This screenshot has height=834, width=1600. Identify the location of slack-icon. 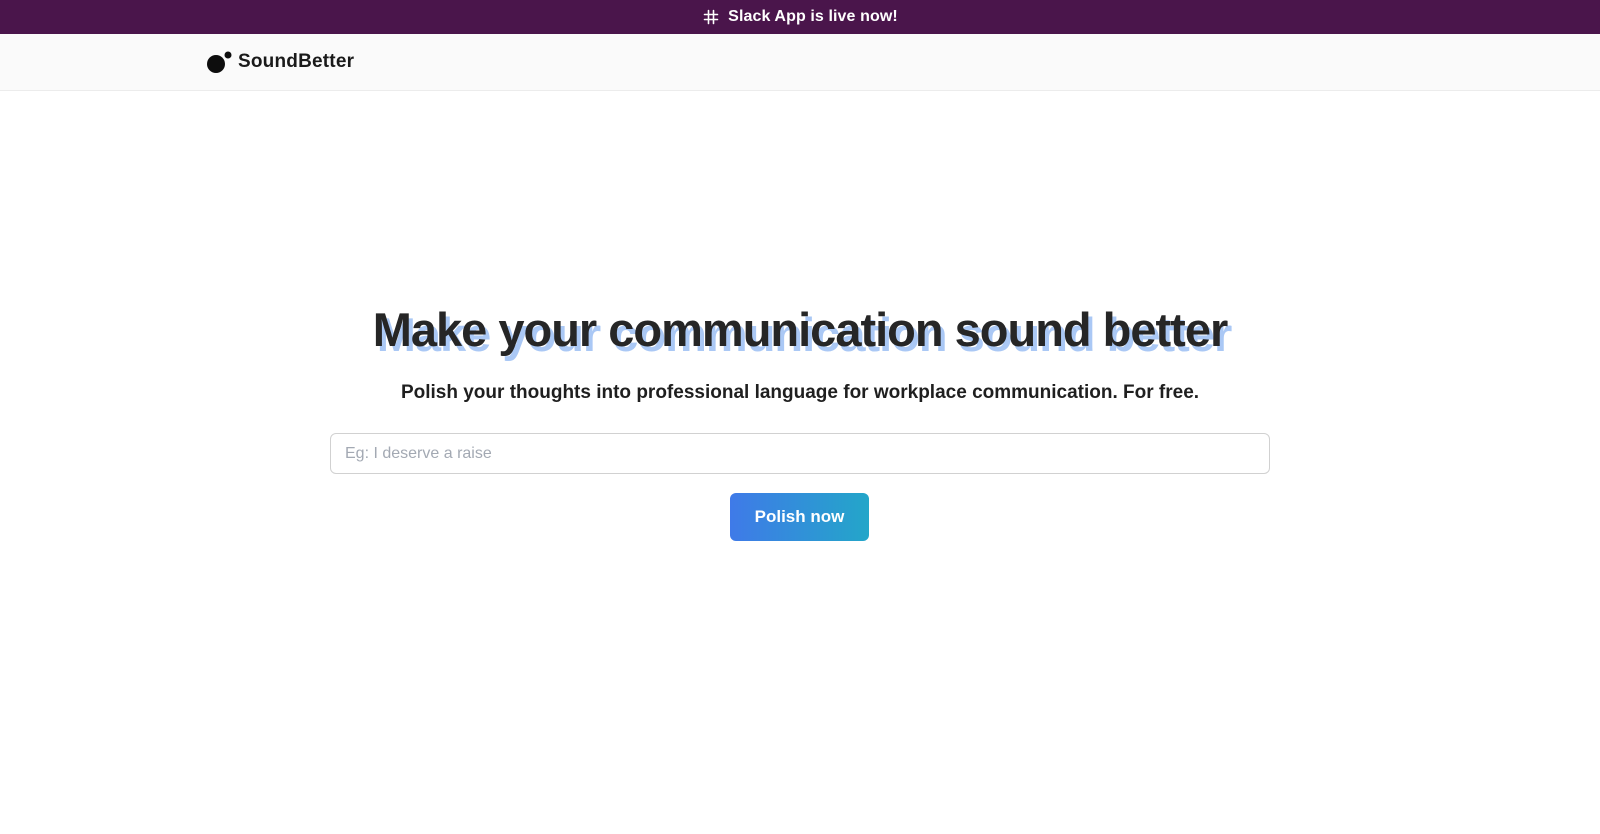
(711, 17).